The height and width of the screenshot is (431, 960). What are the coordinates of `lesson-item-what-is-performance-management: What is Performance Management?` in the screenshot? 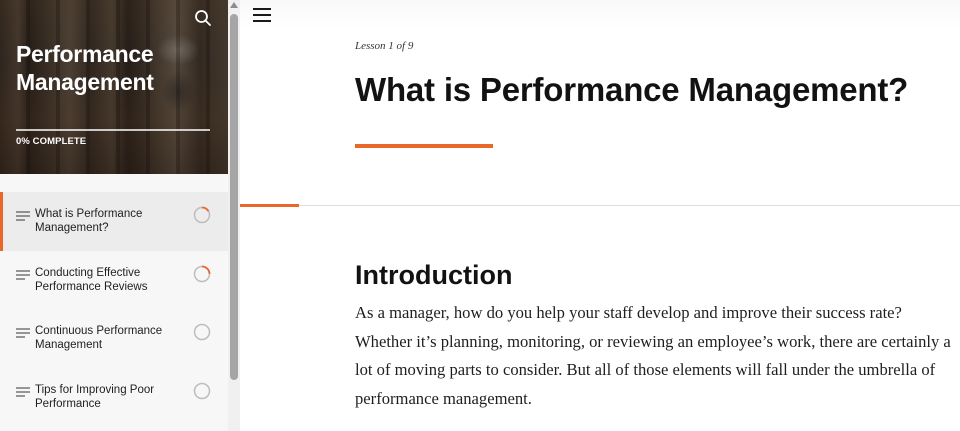 It's located at (114, 221).